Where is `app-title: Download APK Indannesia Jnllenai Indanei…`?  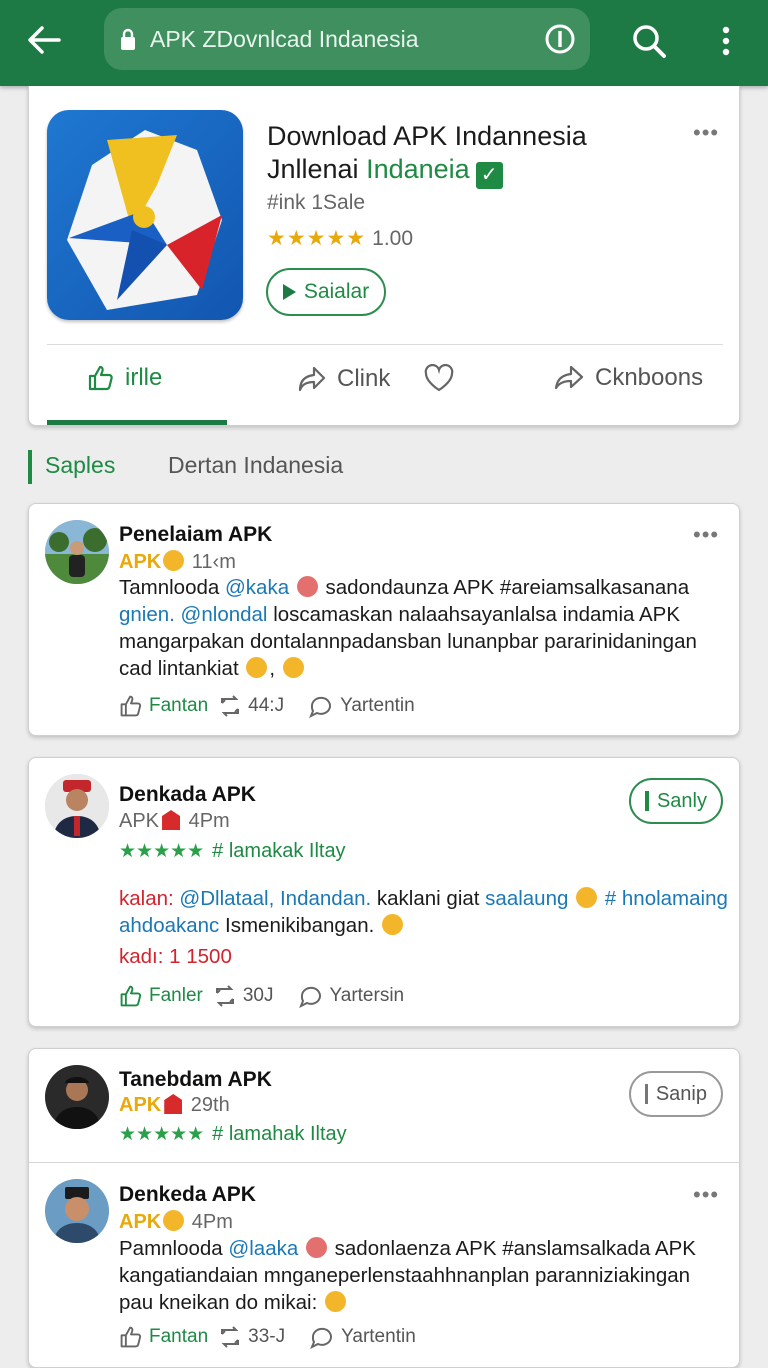
app-title: Download APK Indannesia Jnllenai Indanei… is located at coordinates (427, 154).